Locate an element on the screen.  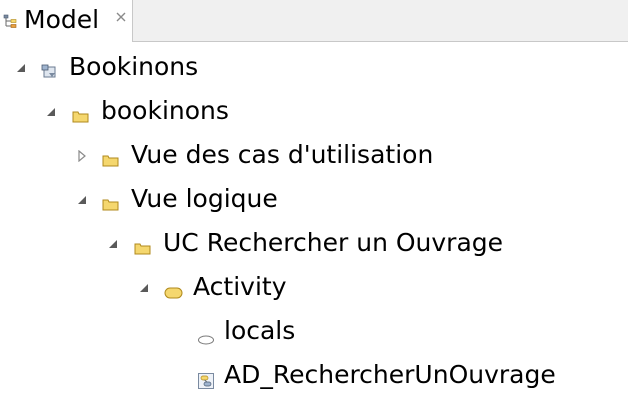
tab-title: Model is located at coordinates (62, 19).